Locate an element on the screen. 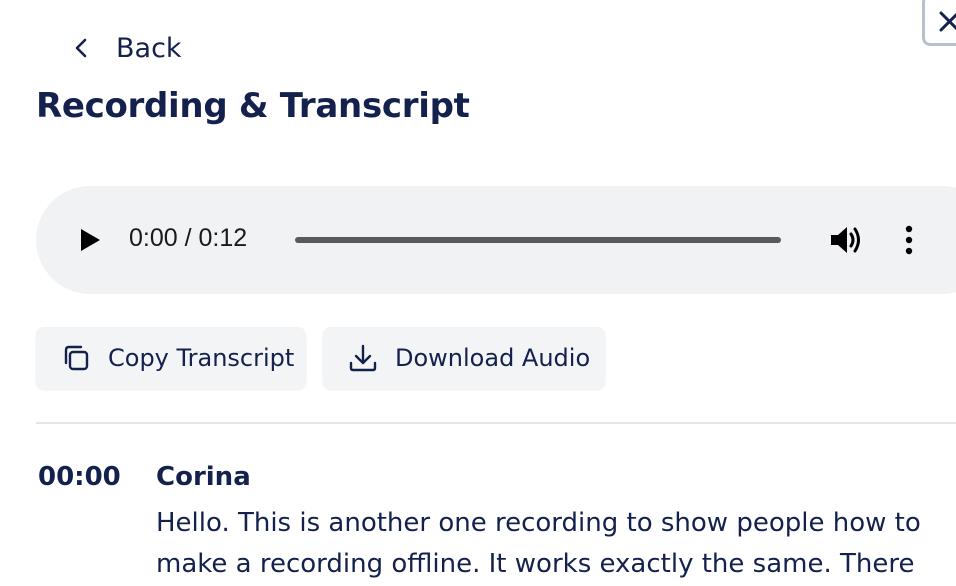 The width and height of the screenshot is (956, 586). volume-button is located at coordinates (846, 240).